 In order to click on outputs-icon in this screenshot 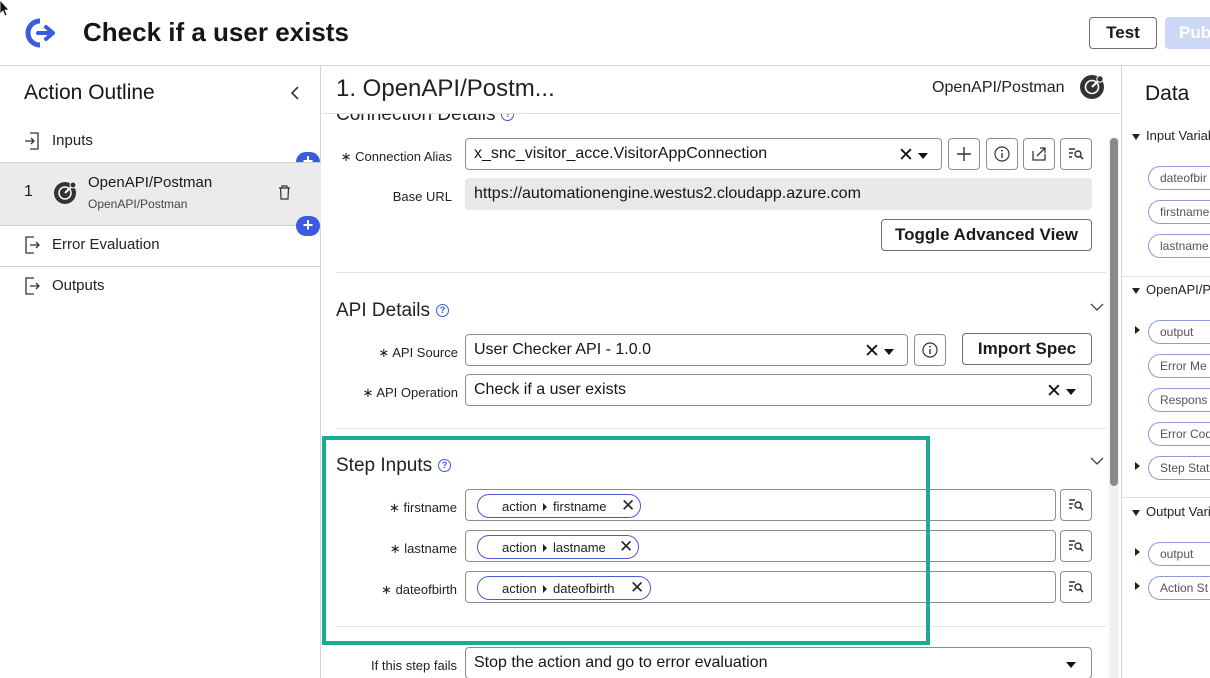, I will do `click(32, 286)`.